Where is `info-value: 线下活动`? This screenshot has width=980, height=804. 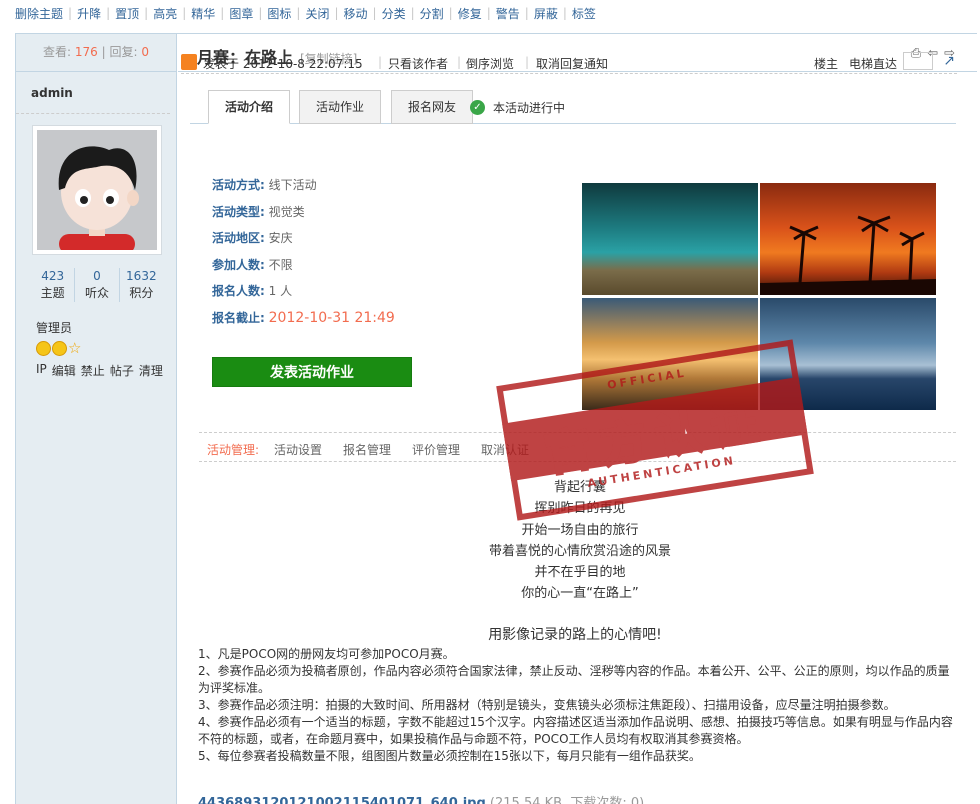
info-value: 线下活动 is located at coordinates (292, 185).